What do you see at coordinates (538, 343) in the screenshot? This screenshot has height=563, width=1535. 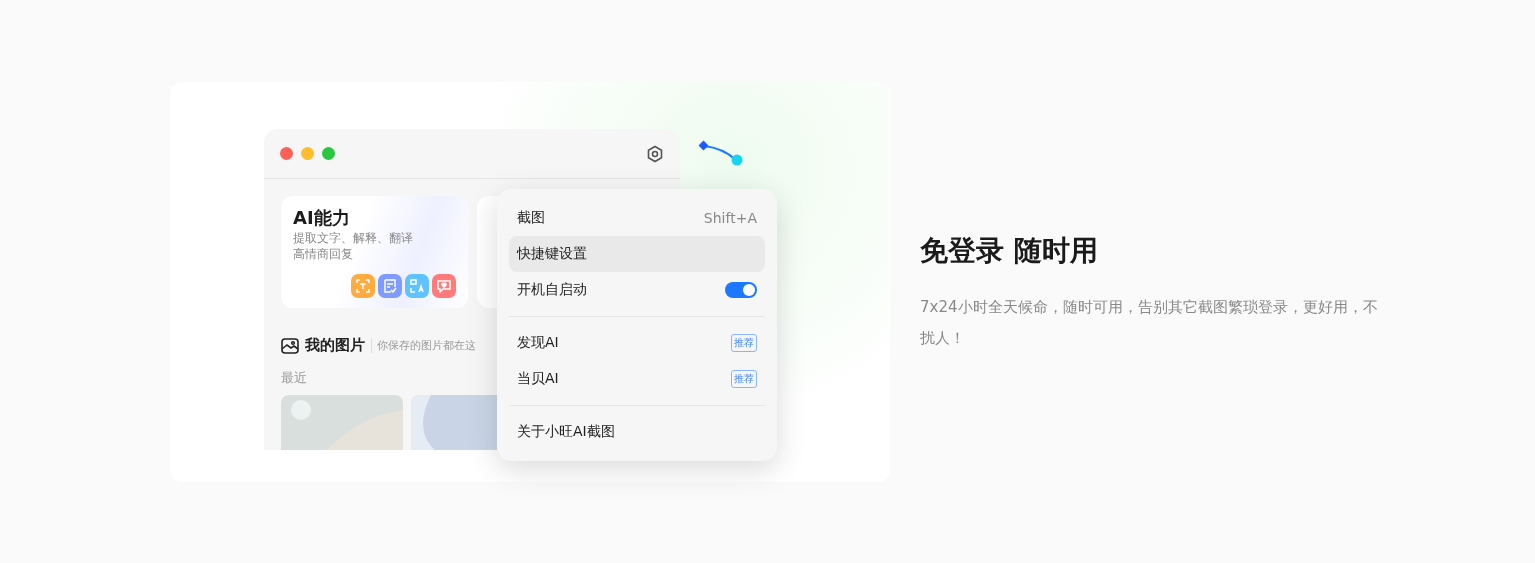 I see `menu-item-label: 发现AI` at bounding box center [538, 343].